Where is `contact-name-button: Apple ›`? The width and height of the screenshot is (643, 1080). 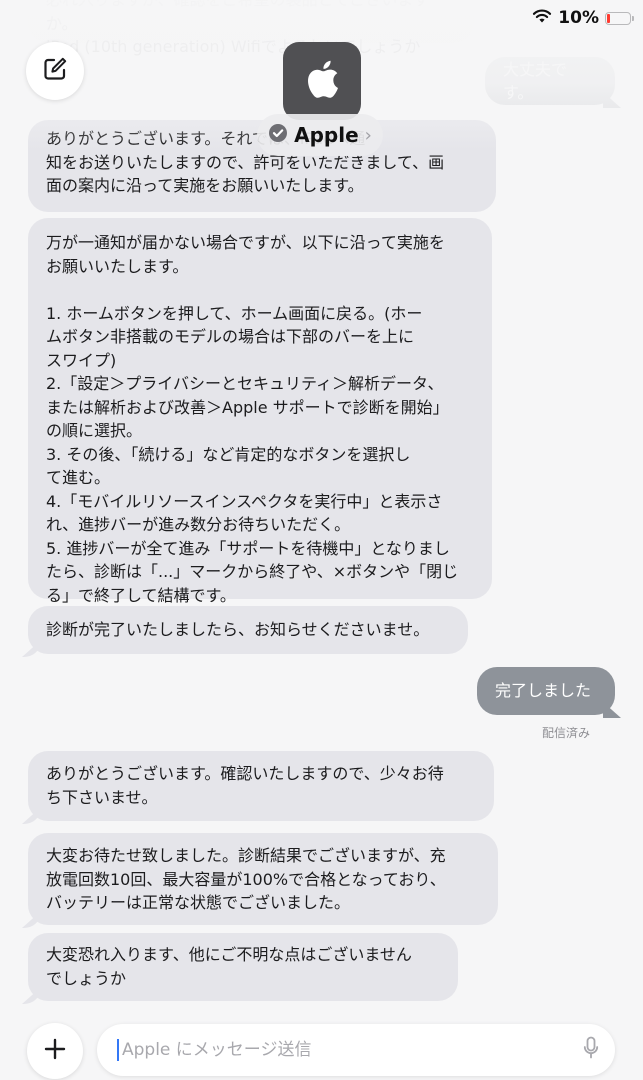
contact-name-button: Apple › is located at coordinates (320, 135).